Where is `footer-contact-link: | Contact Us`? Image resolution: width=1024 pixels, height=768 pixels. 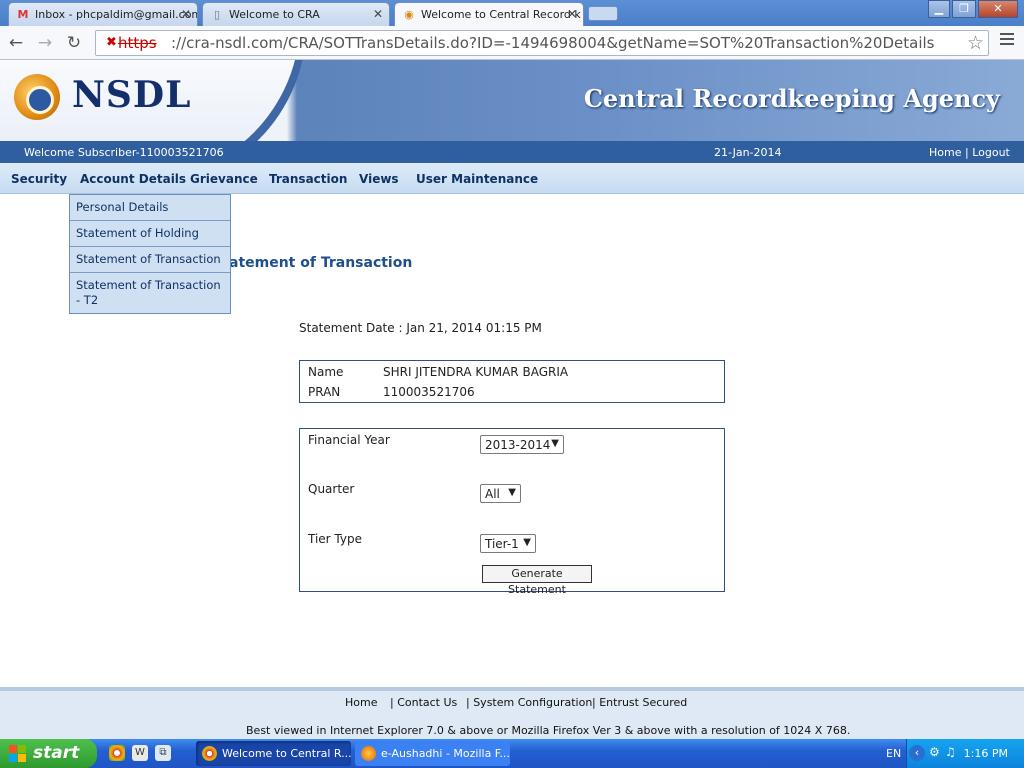
footer-contact-link: | Contact Us is located at coordinates (423, 702).